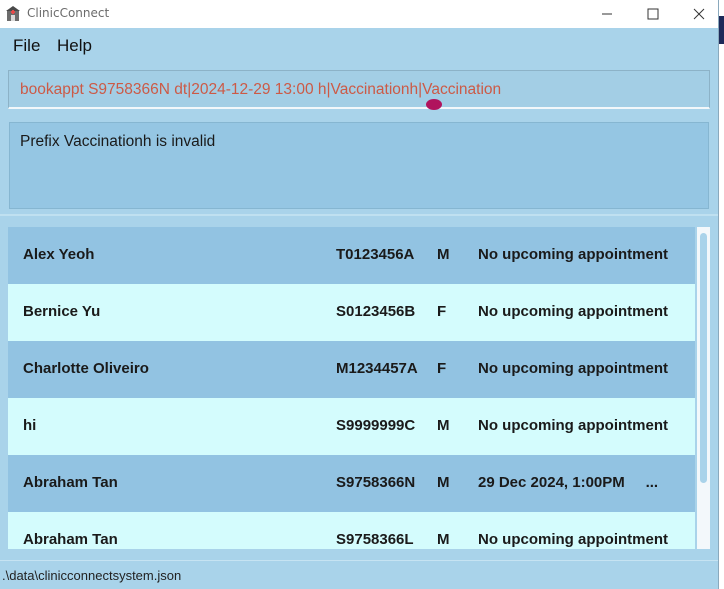 The height and width of the screenshot is (589, 724). I want to click on scrollbar-thumb, so click(703, 358).